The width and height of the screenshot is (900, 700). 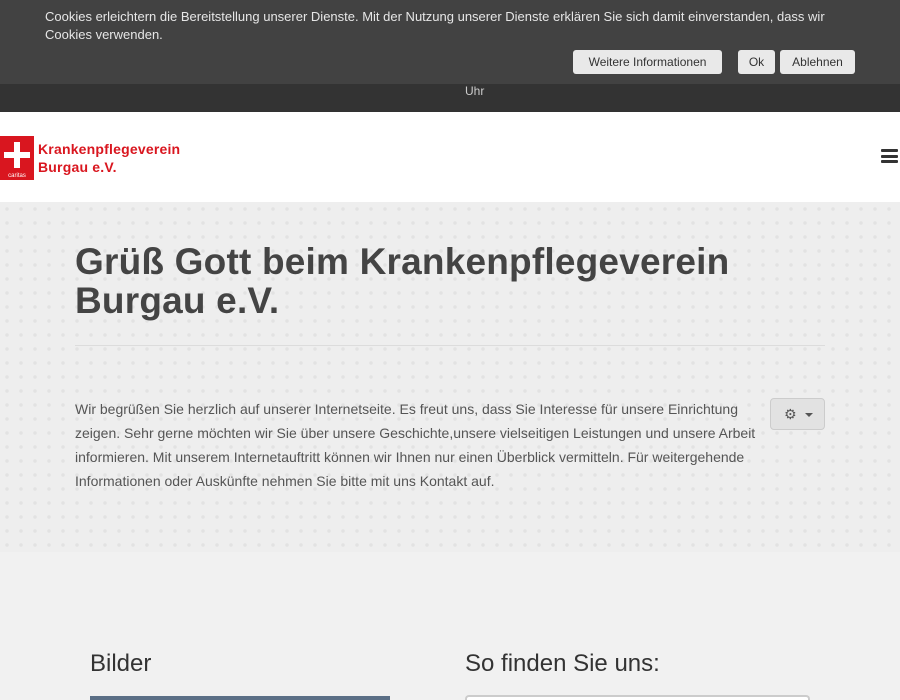 What do you see at coordinates (77, 166) in the screenshot?
I see `logo-line-2: Burgau e.V.` at bounding box center [77, 166].